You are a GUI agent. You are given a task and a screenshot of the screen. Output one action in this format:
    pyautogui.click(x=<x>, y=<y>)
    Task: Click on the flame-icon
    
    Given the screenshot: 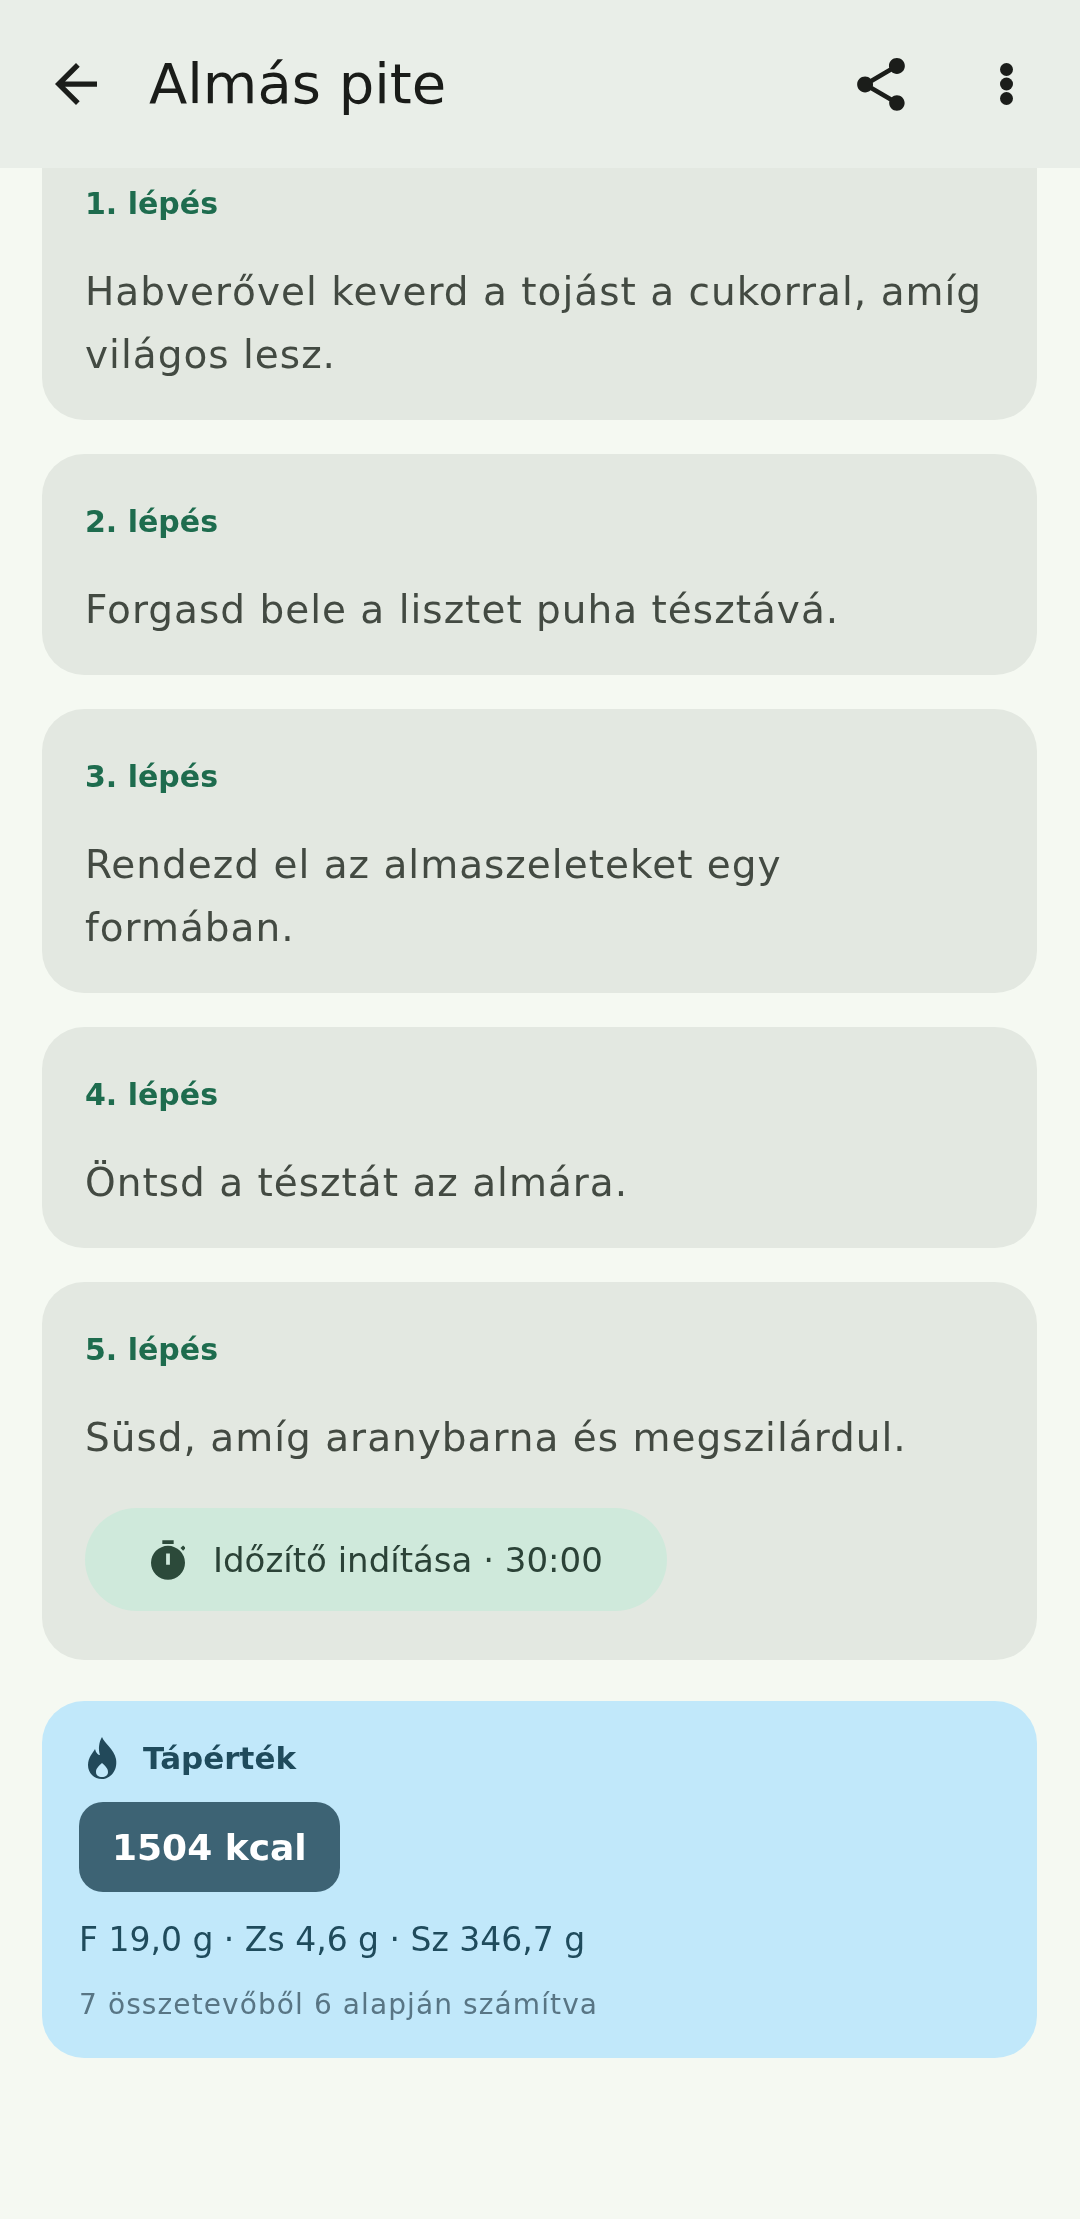 What is the action you would take?
    pyautogui.click(x=102, y=1758)
    